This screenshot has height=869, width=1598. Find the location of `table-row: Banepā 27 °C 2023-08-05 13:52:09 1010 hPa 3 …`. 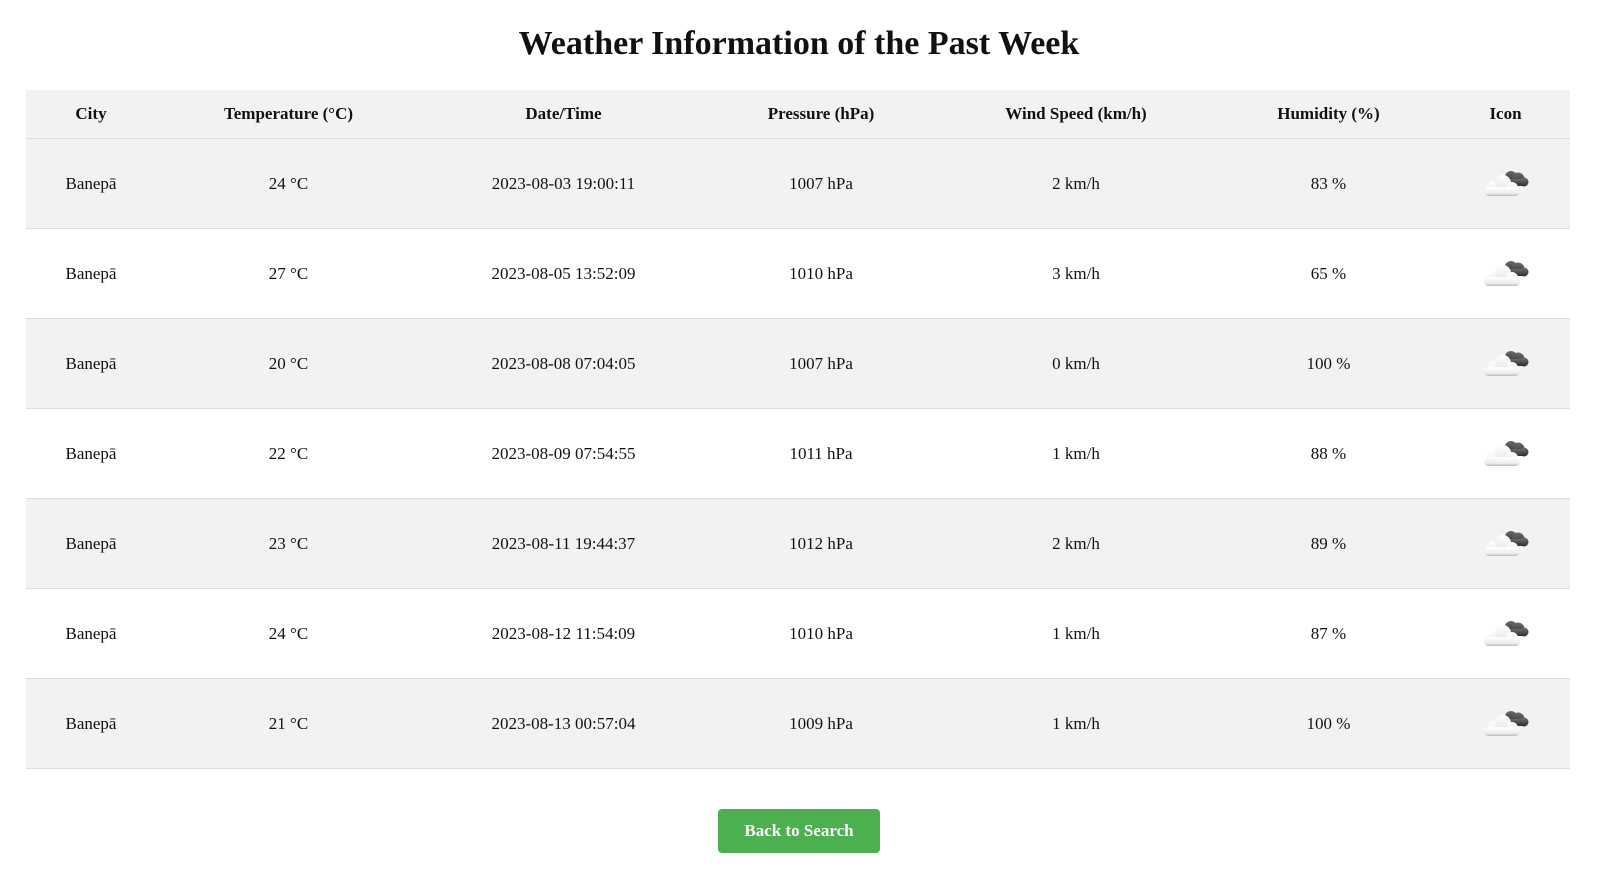

table-row: Banepā 27 °C 2023-08-05 13:52:09 1010 hPa 3 … is located at coordinates (798, 273).